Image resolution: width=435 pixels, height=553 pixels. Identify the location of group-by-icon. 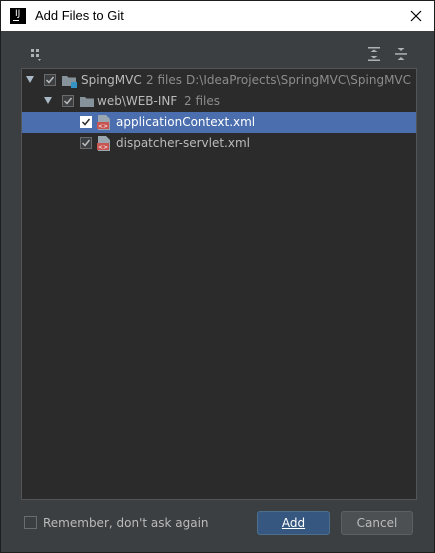
(37, 56).